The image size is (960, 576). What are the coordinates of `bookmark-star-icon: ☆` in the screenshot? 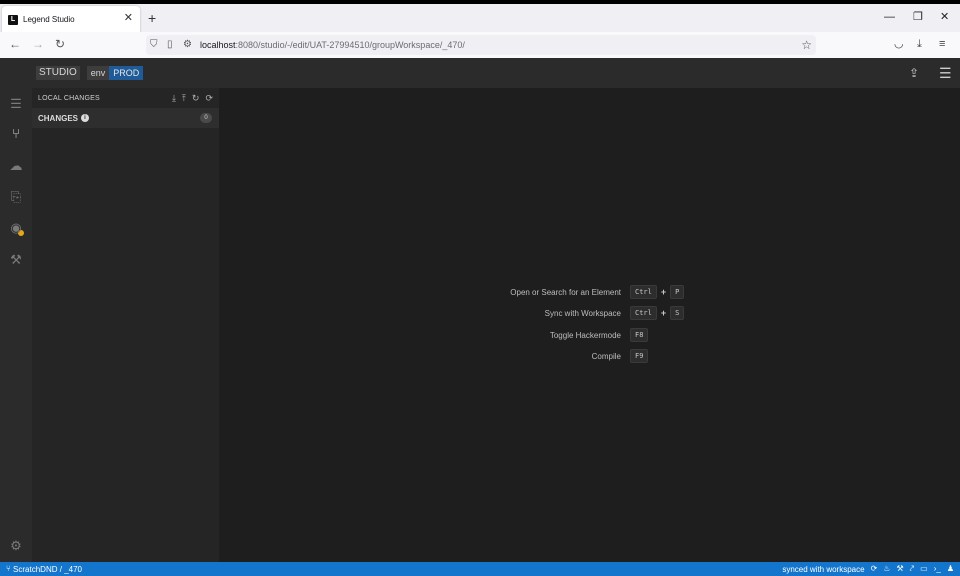 It's located at (806, 45).